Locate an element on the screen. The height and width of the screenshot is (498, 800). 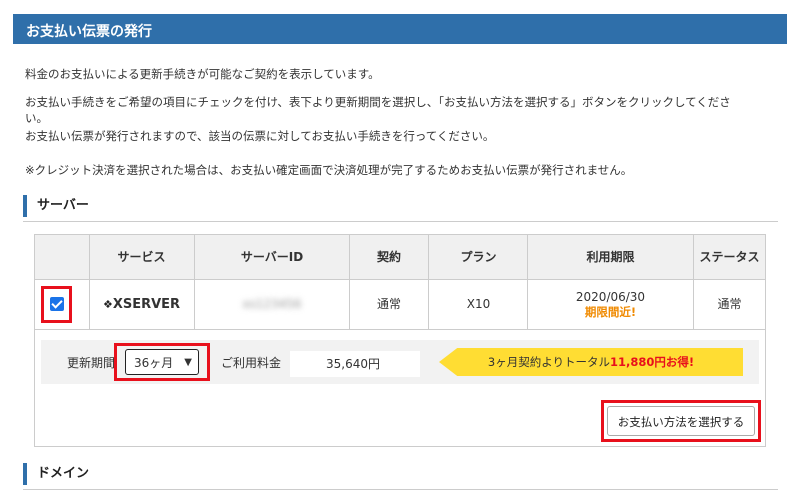
status-cell: 通常 is located at coordinates (729, 304).